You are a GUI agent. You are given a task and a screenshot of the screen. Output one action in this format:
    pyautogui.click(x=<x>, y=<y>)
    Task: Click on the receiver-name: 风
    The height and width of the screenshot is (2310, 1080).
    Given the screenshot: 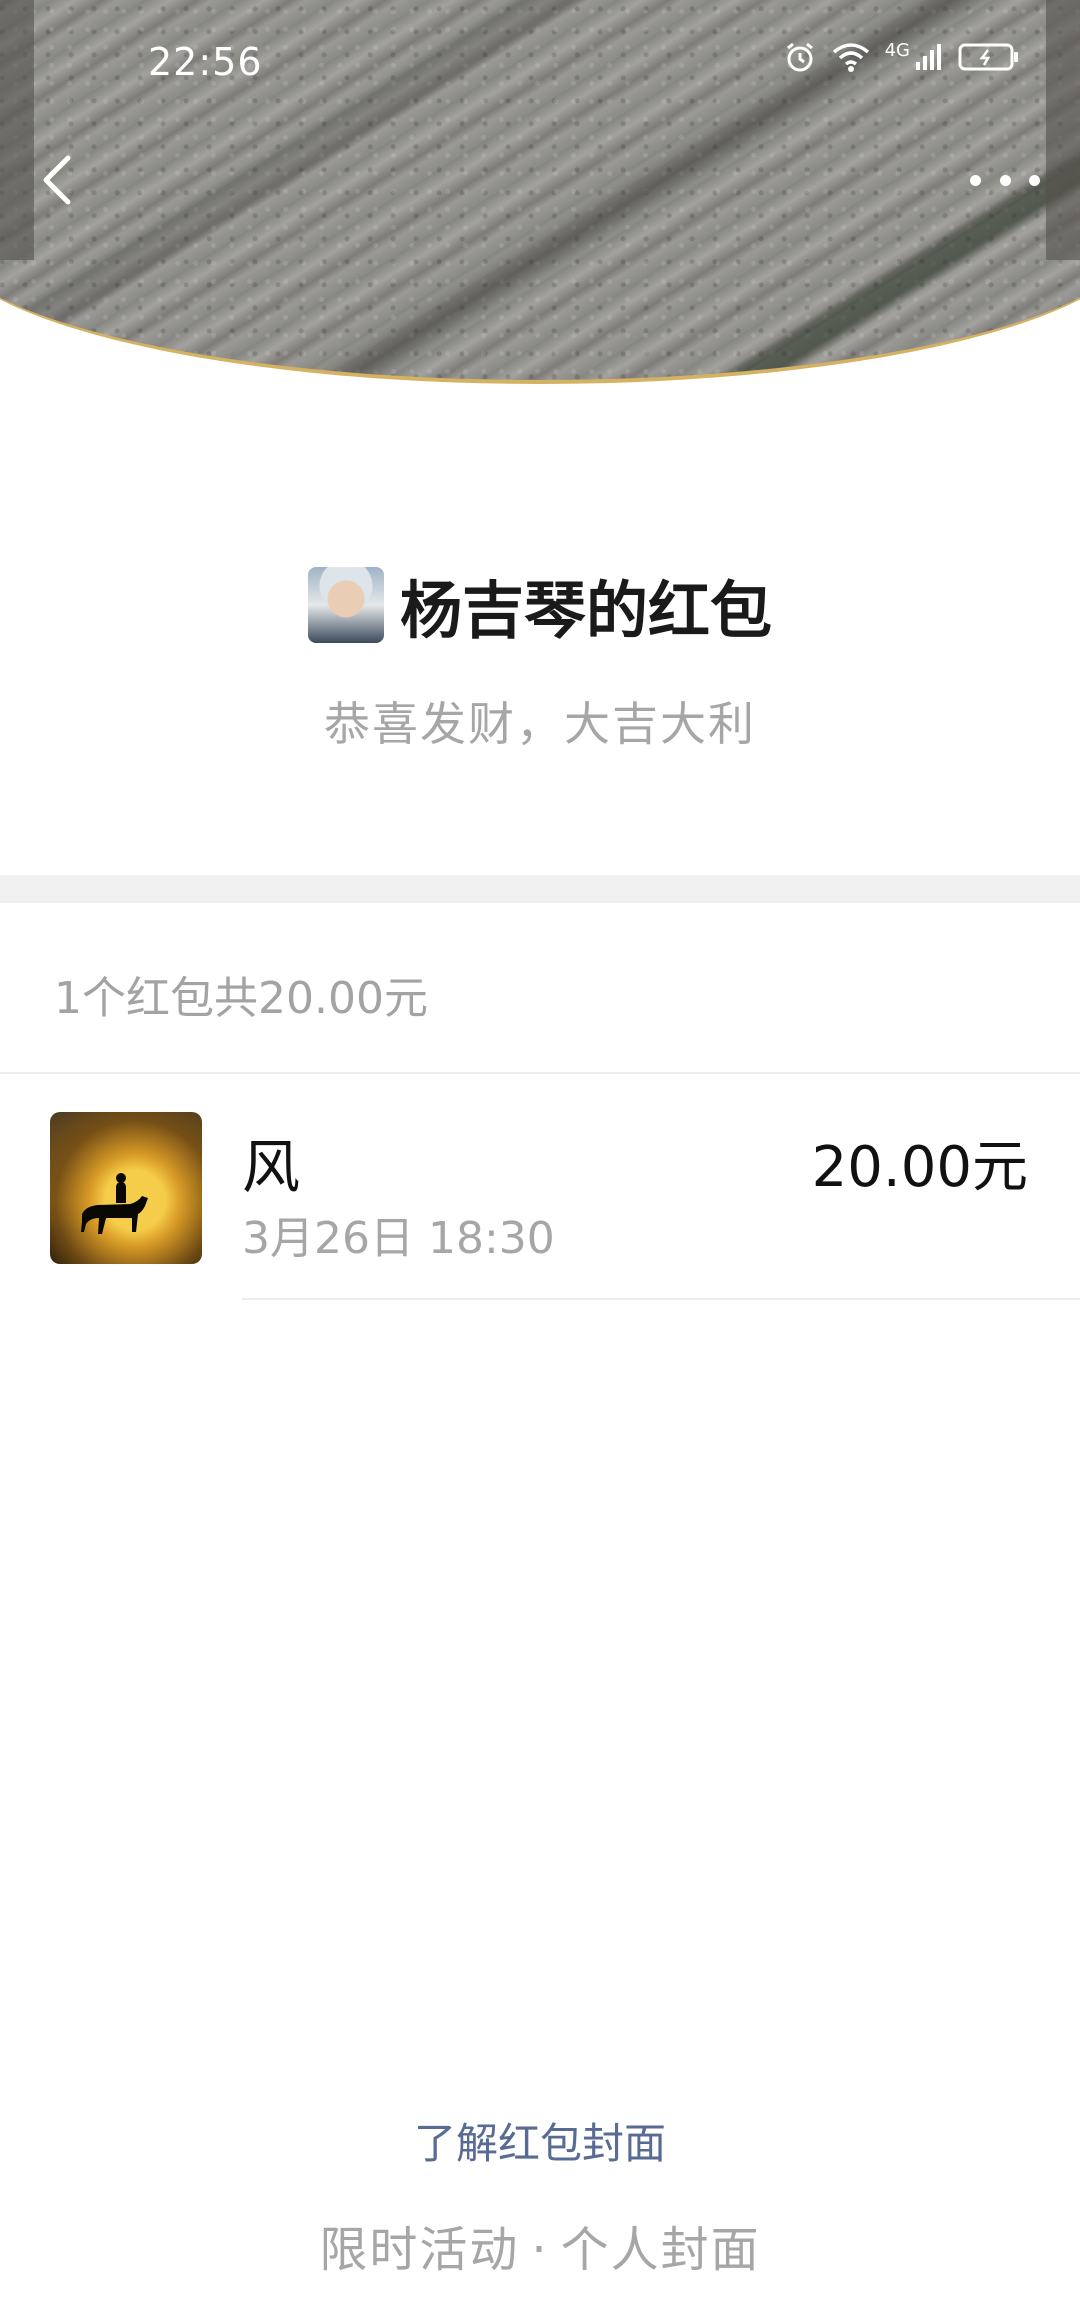 What is the action you would take?
    pyautogui.click(x=271, y=1167)
    